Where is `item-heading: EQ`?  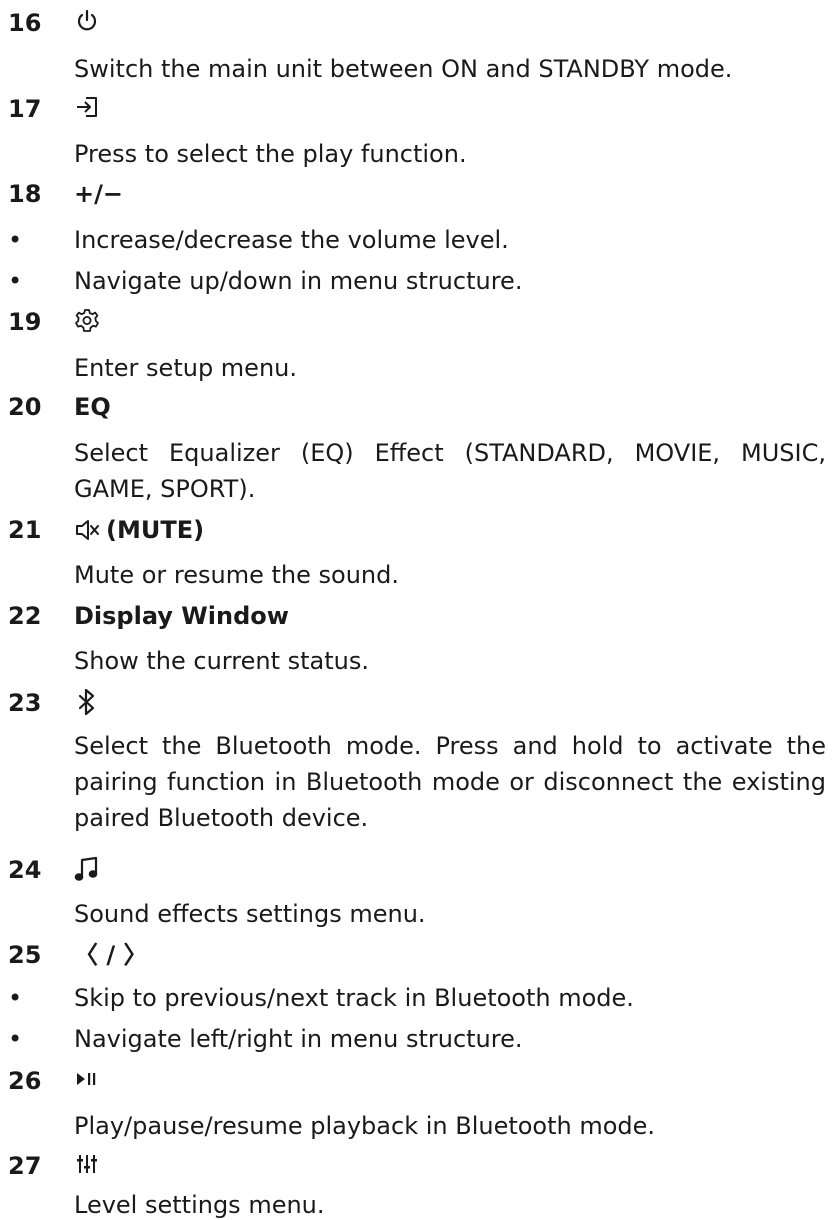 item-heading: EQ is located at coordinates (92, 407).